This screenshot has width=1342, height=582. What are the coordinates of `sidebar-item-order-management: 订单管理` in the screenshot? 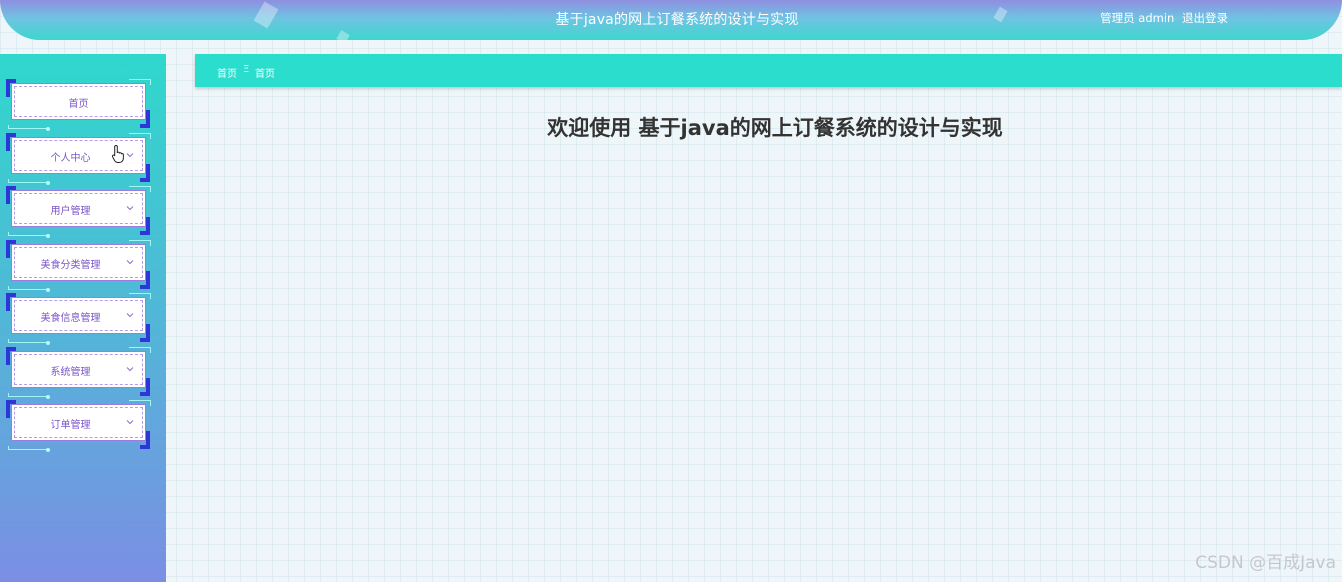 It's located at (78, 426).